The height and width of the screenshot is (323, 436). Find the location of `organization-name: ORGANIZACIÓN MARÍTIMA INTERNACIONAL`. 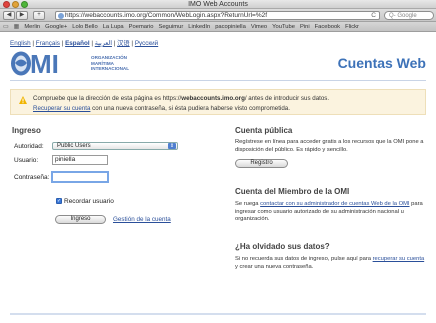

organization-name: ORGANIZACIÓN MARÍTIMA INTERNACIONAL is located at coordinates (110, 63).